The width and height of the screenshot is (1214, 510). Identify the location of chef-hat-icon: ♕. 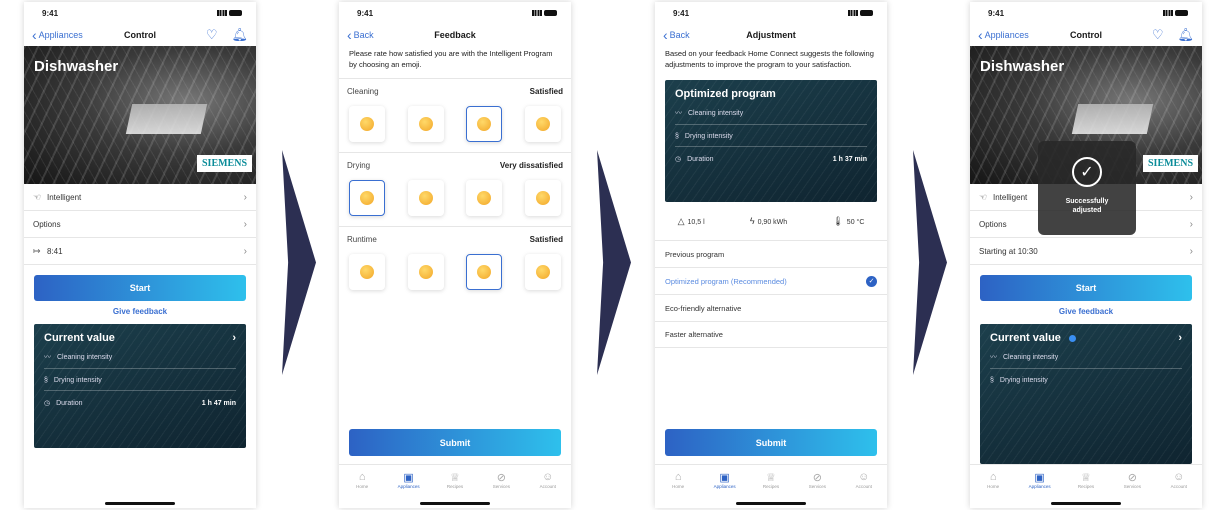
(455, 478).